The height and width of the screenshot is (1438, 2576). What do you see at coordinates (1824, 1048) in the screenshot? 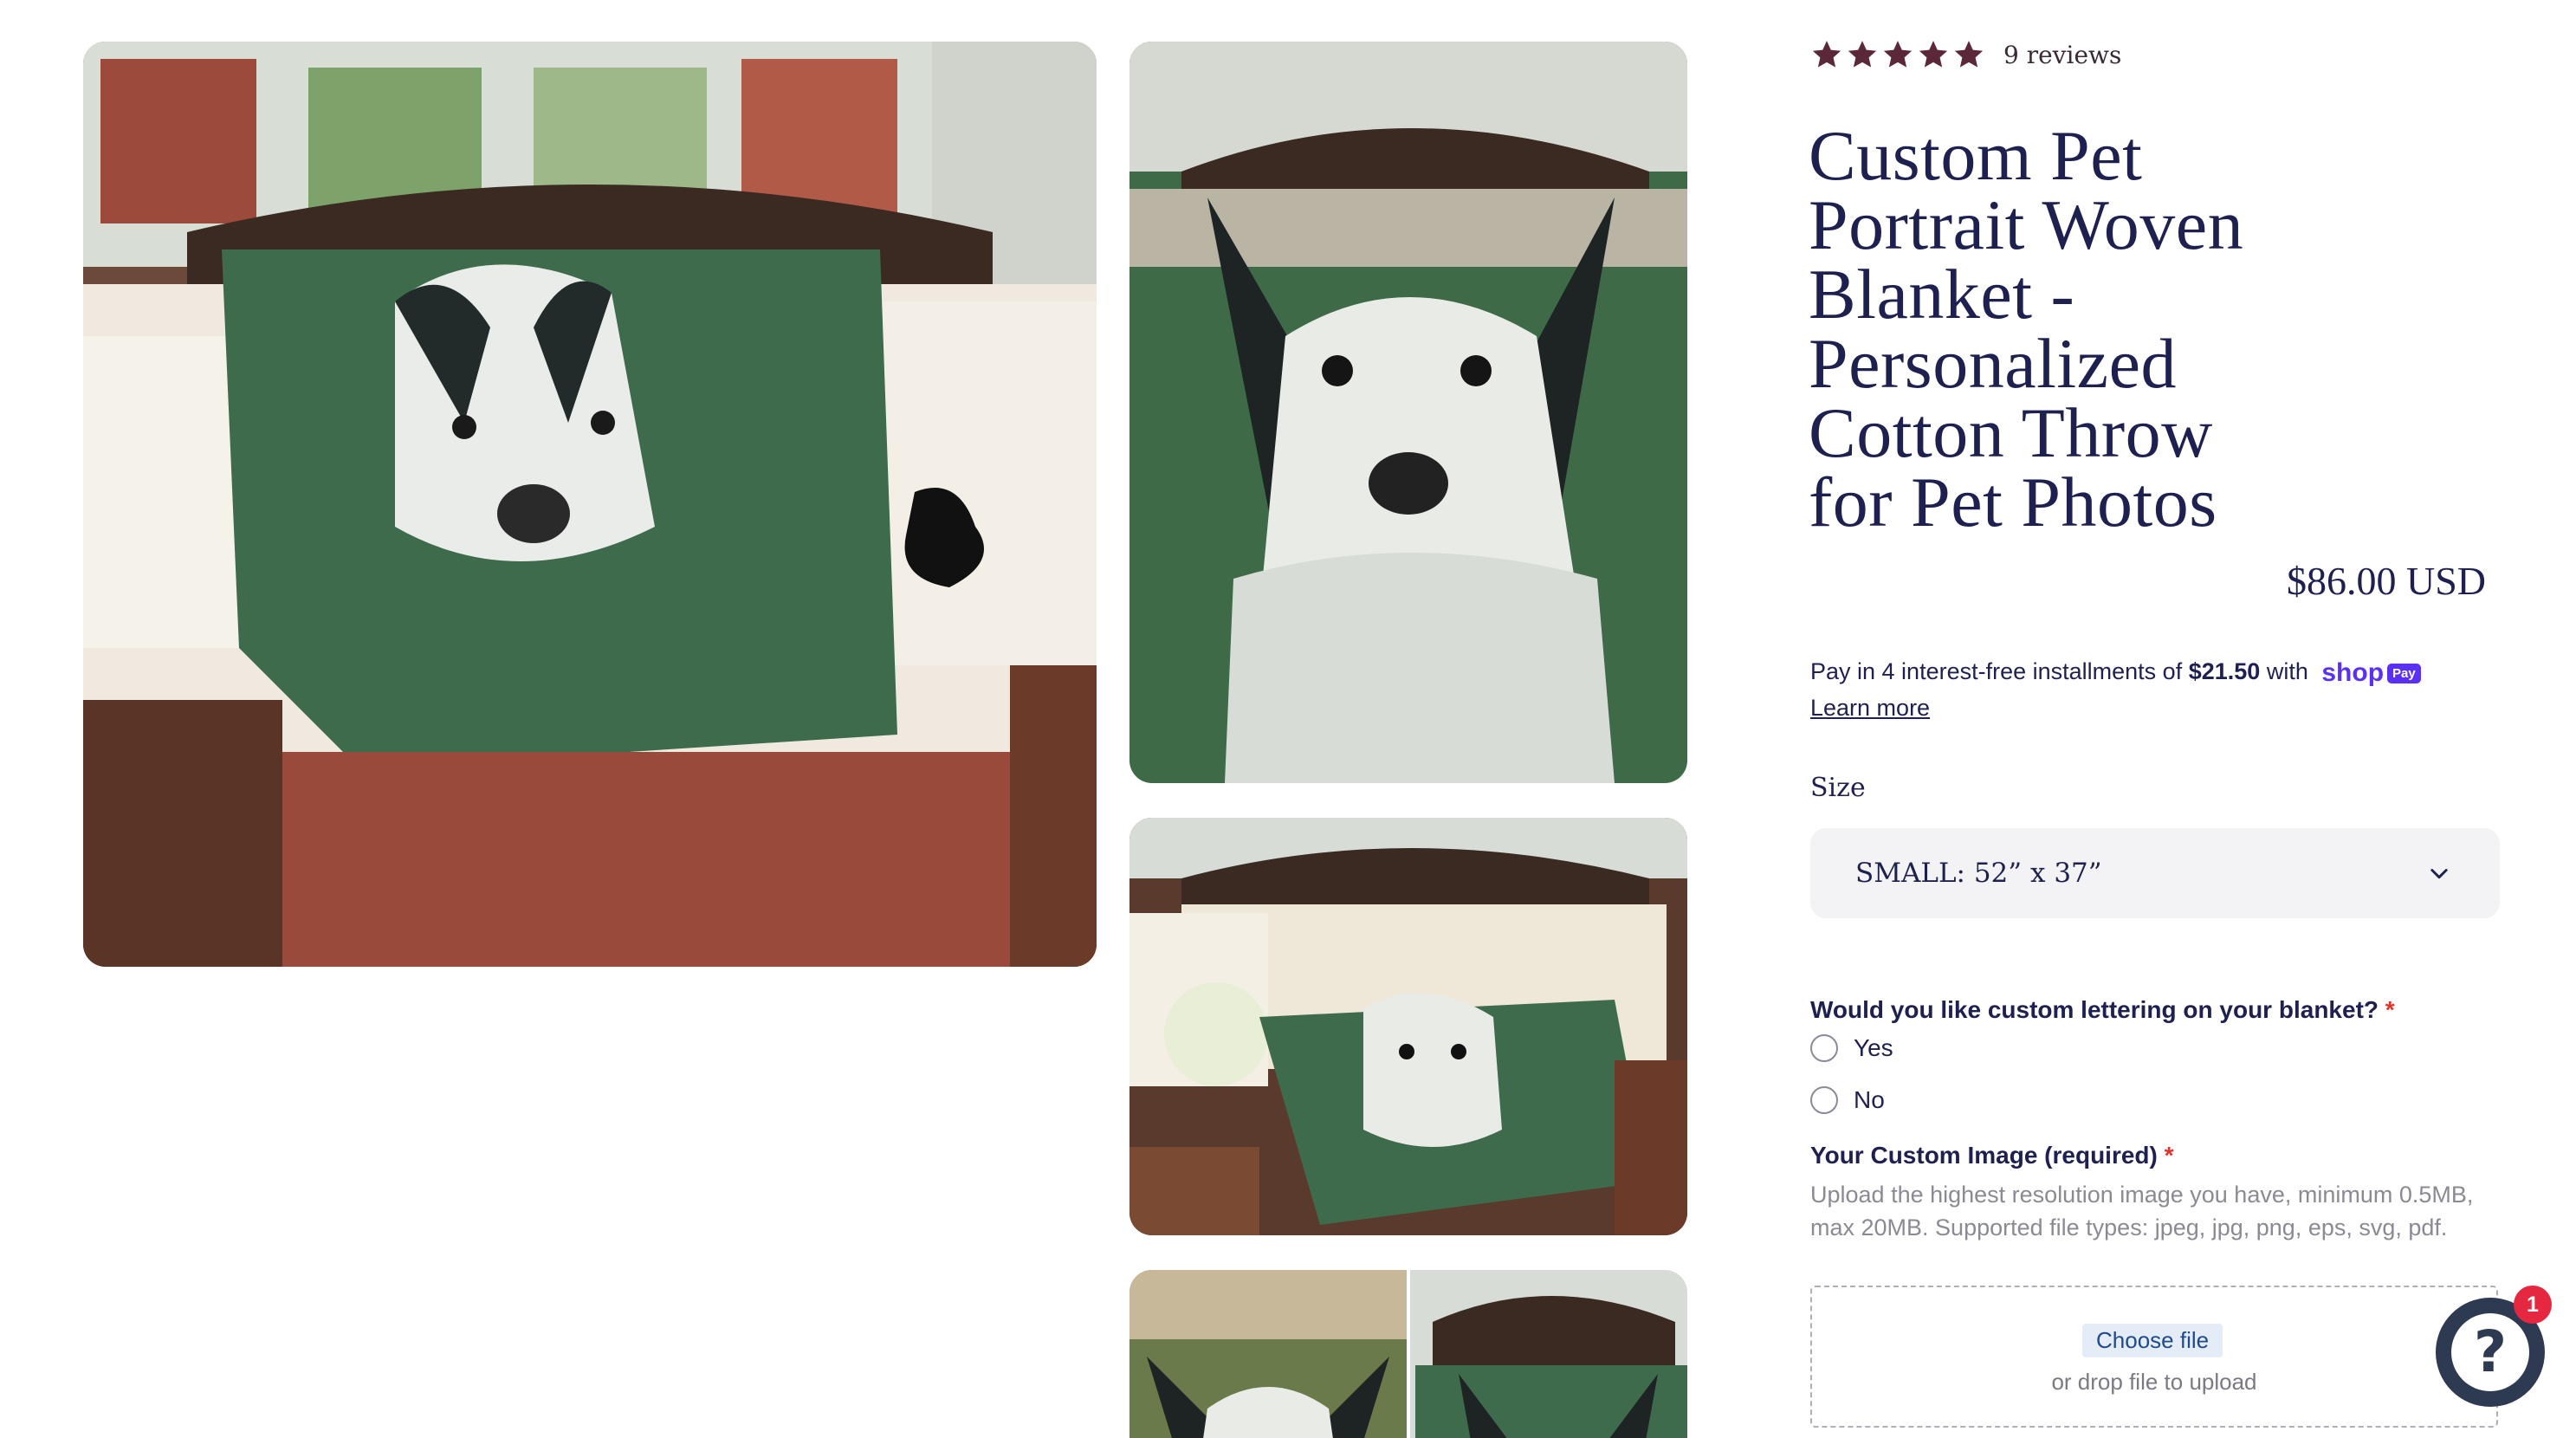
I see `radio-yes` at bounding box center [1824, 1048].